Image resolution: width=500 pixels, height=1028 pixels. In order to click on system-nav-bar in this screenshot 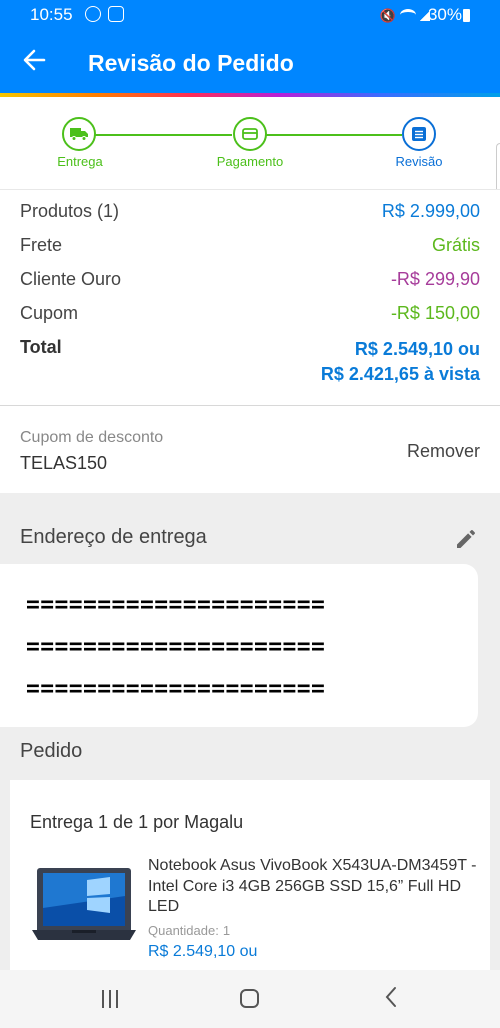, I will do `click(250, 999)`.